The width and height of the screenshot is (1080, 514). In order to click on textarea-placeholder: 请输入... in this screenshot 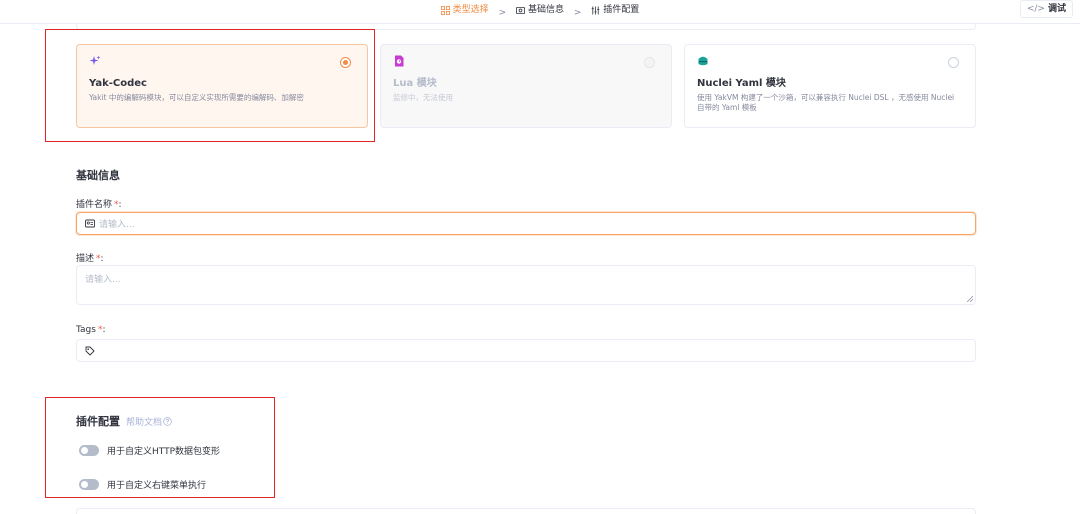, I will do `click(103, 280)`.